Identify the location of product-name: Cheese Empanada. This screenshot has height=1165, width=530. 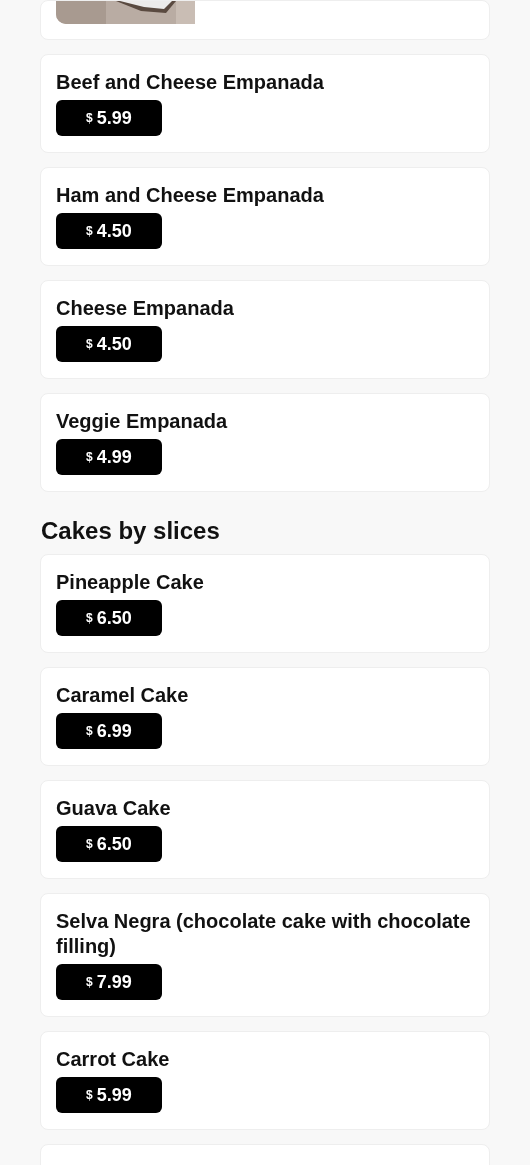
(145, 308).